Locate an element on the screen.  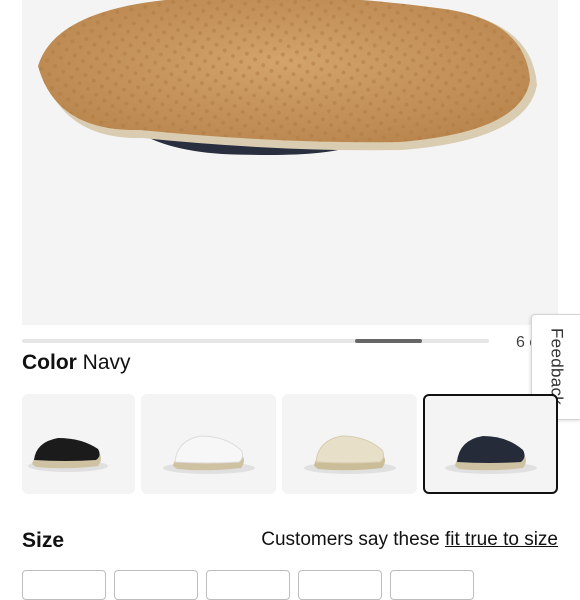
shoe-navy-icon is located at coordinates (491, 455).